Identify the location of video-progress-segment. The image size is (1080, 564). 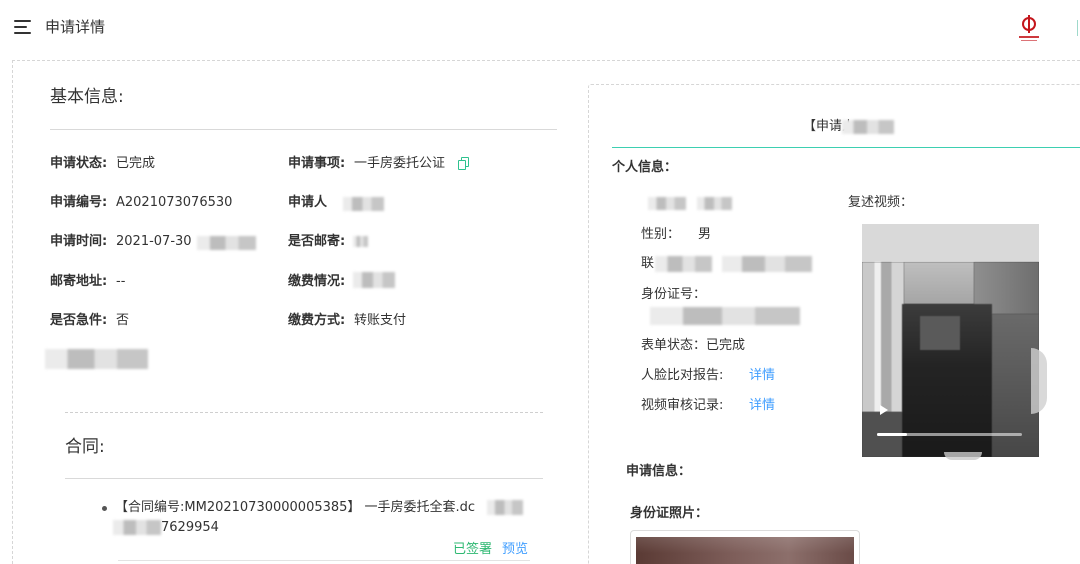
(892, 434).